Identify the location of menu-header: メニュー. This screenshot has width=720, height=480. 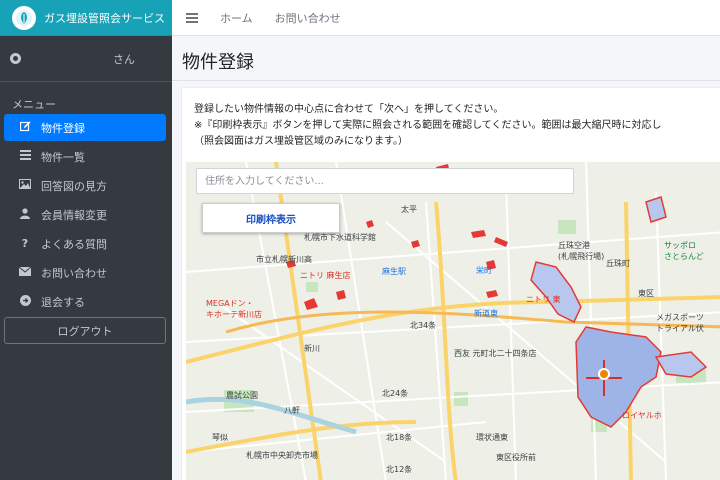
(34, 104).